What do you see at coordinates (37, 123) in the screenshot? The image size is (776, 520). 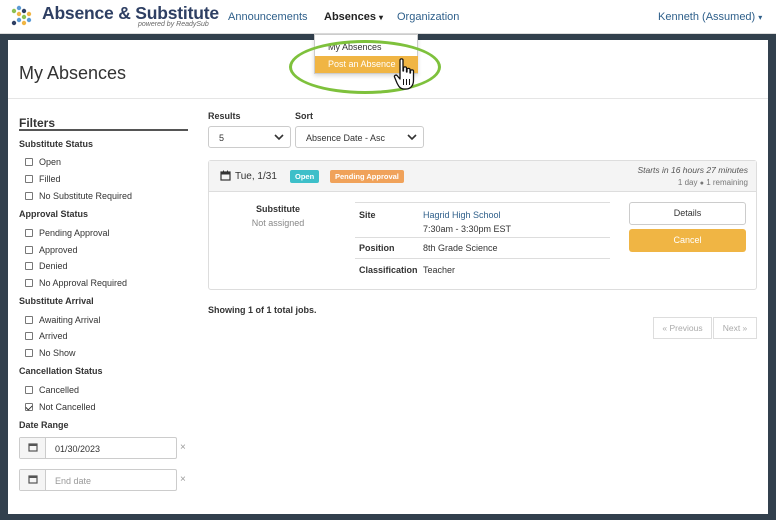 I see `filters-title: Filters` at bounding box center [37, 123].